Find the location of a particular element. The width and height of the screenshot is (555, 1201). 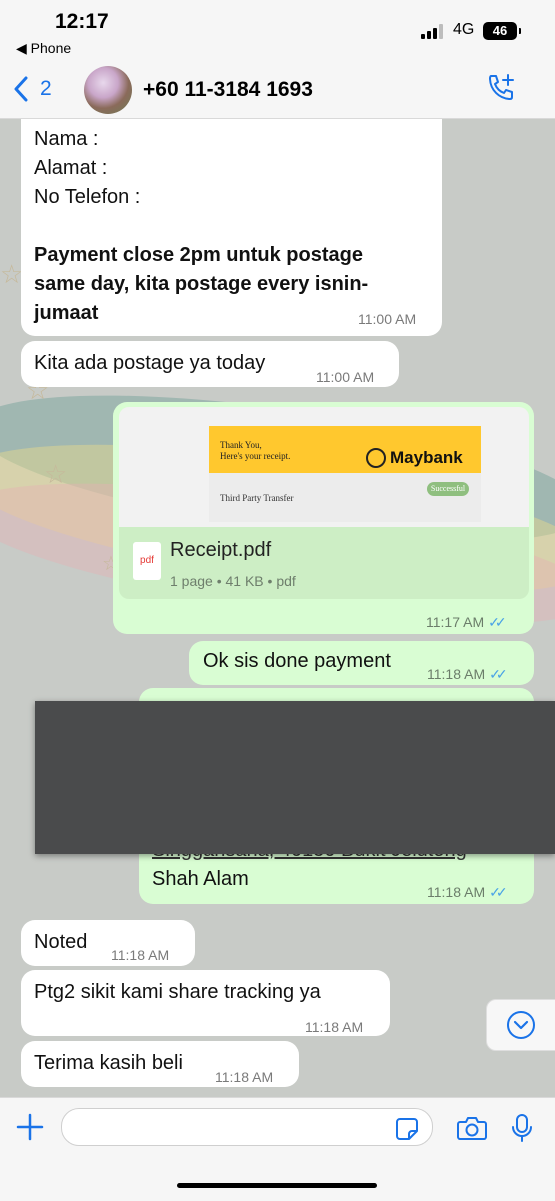

unread-count: 2 is located at coordinates (46, 88).